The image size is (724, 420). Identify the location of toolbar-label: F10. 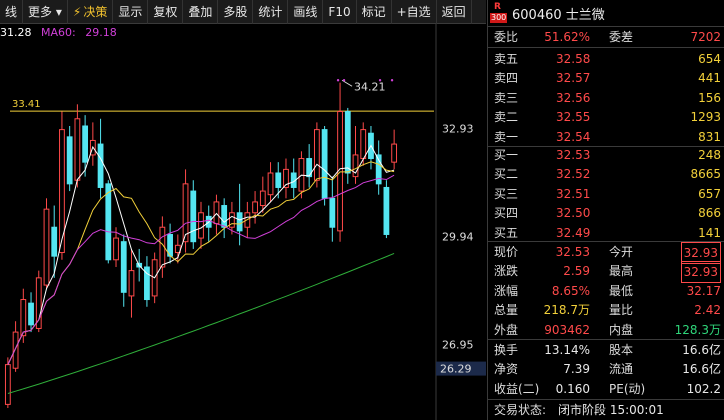
(339, 11).